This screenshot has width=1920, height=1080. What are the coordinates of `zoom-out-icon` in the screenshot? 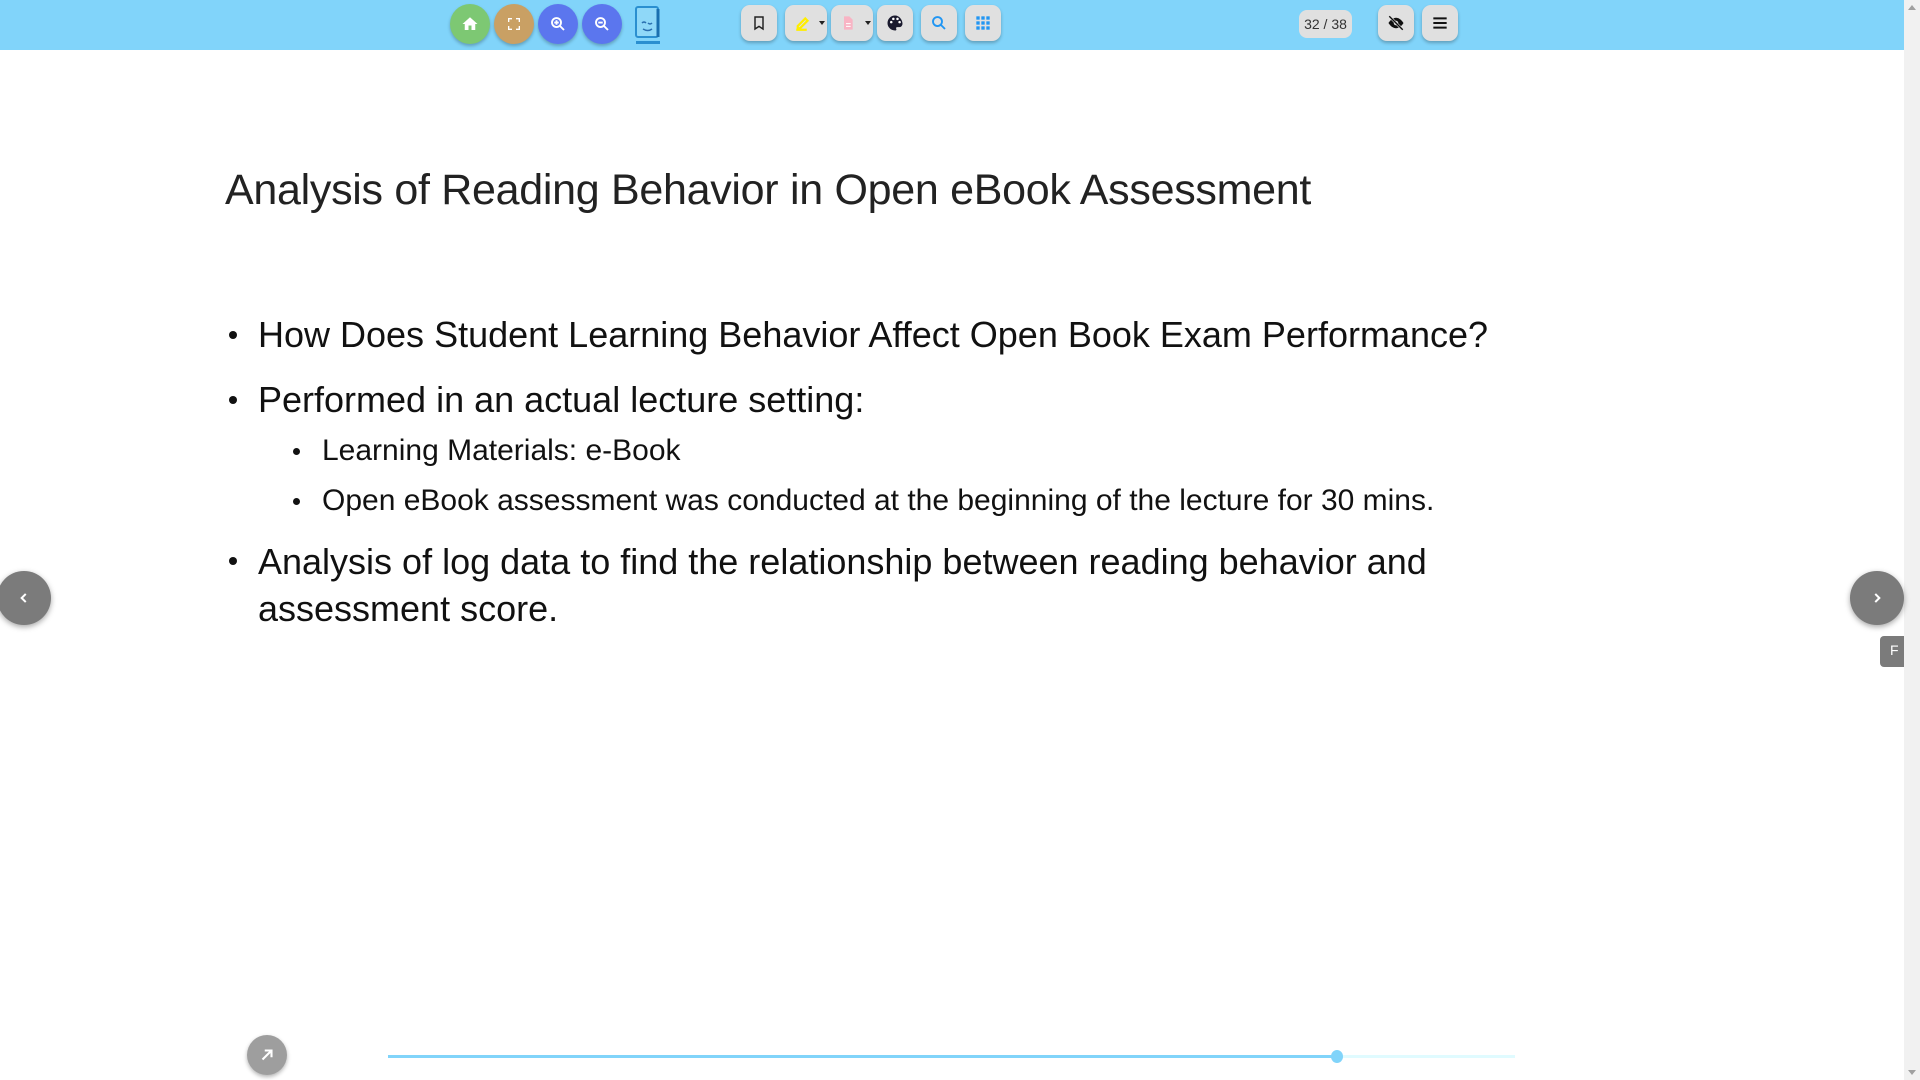 It's located at (602, 24).